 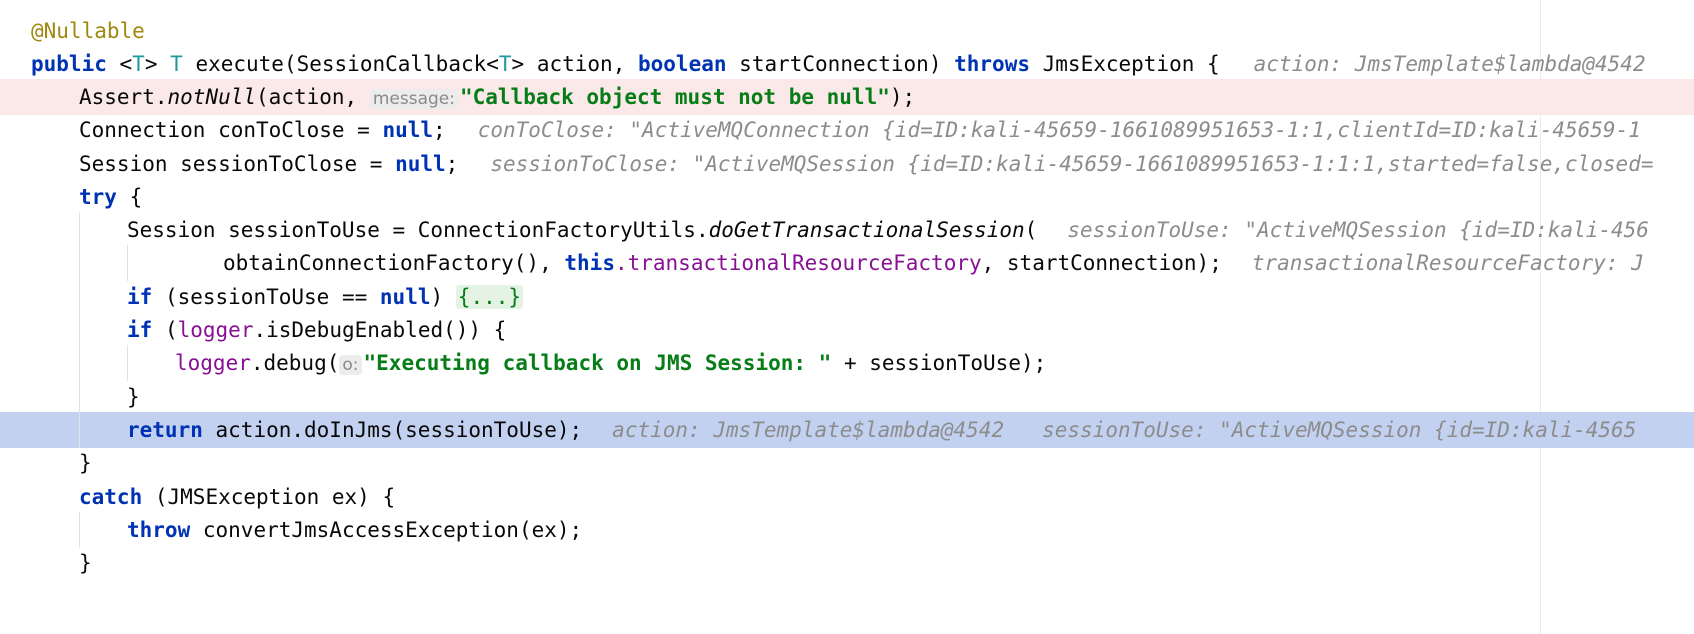 What do you see at coordinates (136, 197) in the screenshot?
I see `code-text: {` at bounding box center [136, 197].